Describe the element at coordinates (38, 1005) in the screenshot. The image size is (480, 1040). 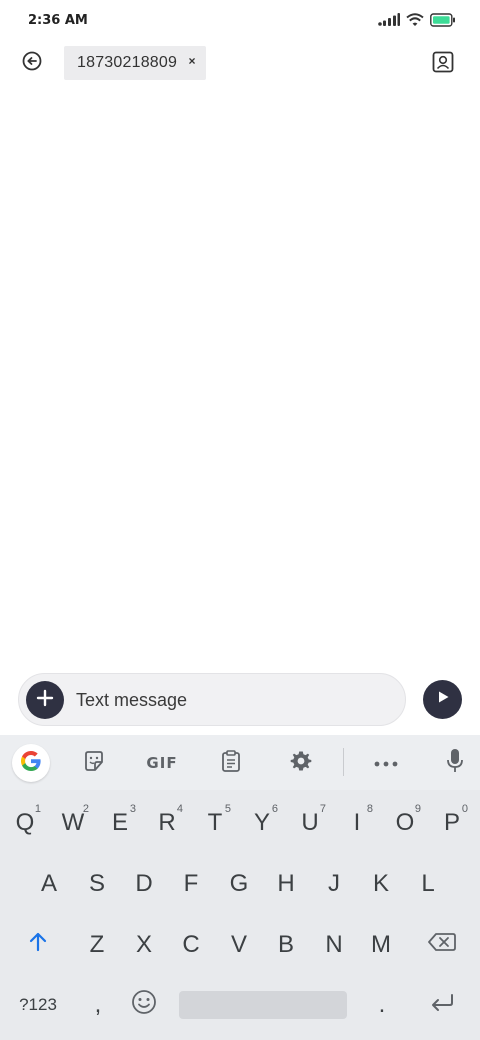
I see `symbols-key: ?123` at that location.